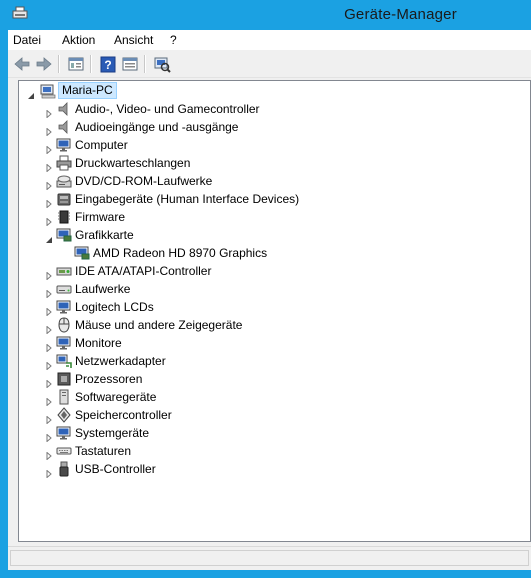 The width and height of the screenshot is (531, 578). Describe the element at coordinates (103, 451) in the screenshot. I see `tree-item-label: Tastaturen` at that location.